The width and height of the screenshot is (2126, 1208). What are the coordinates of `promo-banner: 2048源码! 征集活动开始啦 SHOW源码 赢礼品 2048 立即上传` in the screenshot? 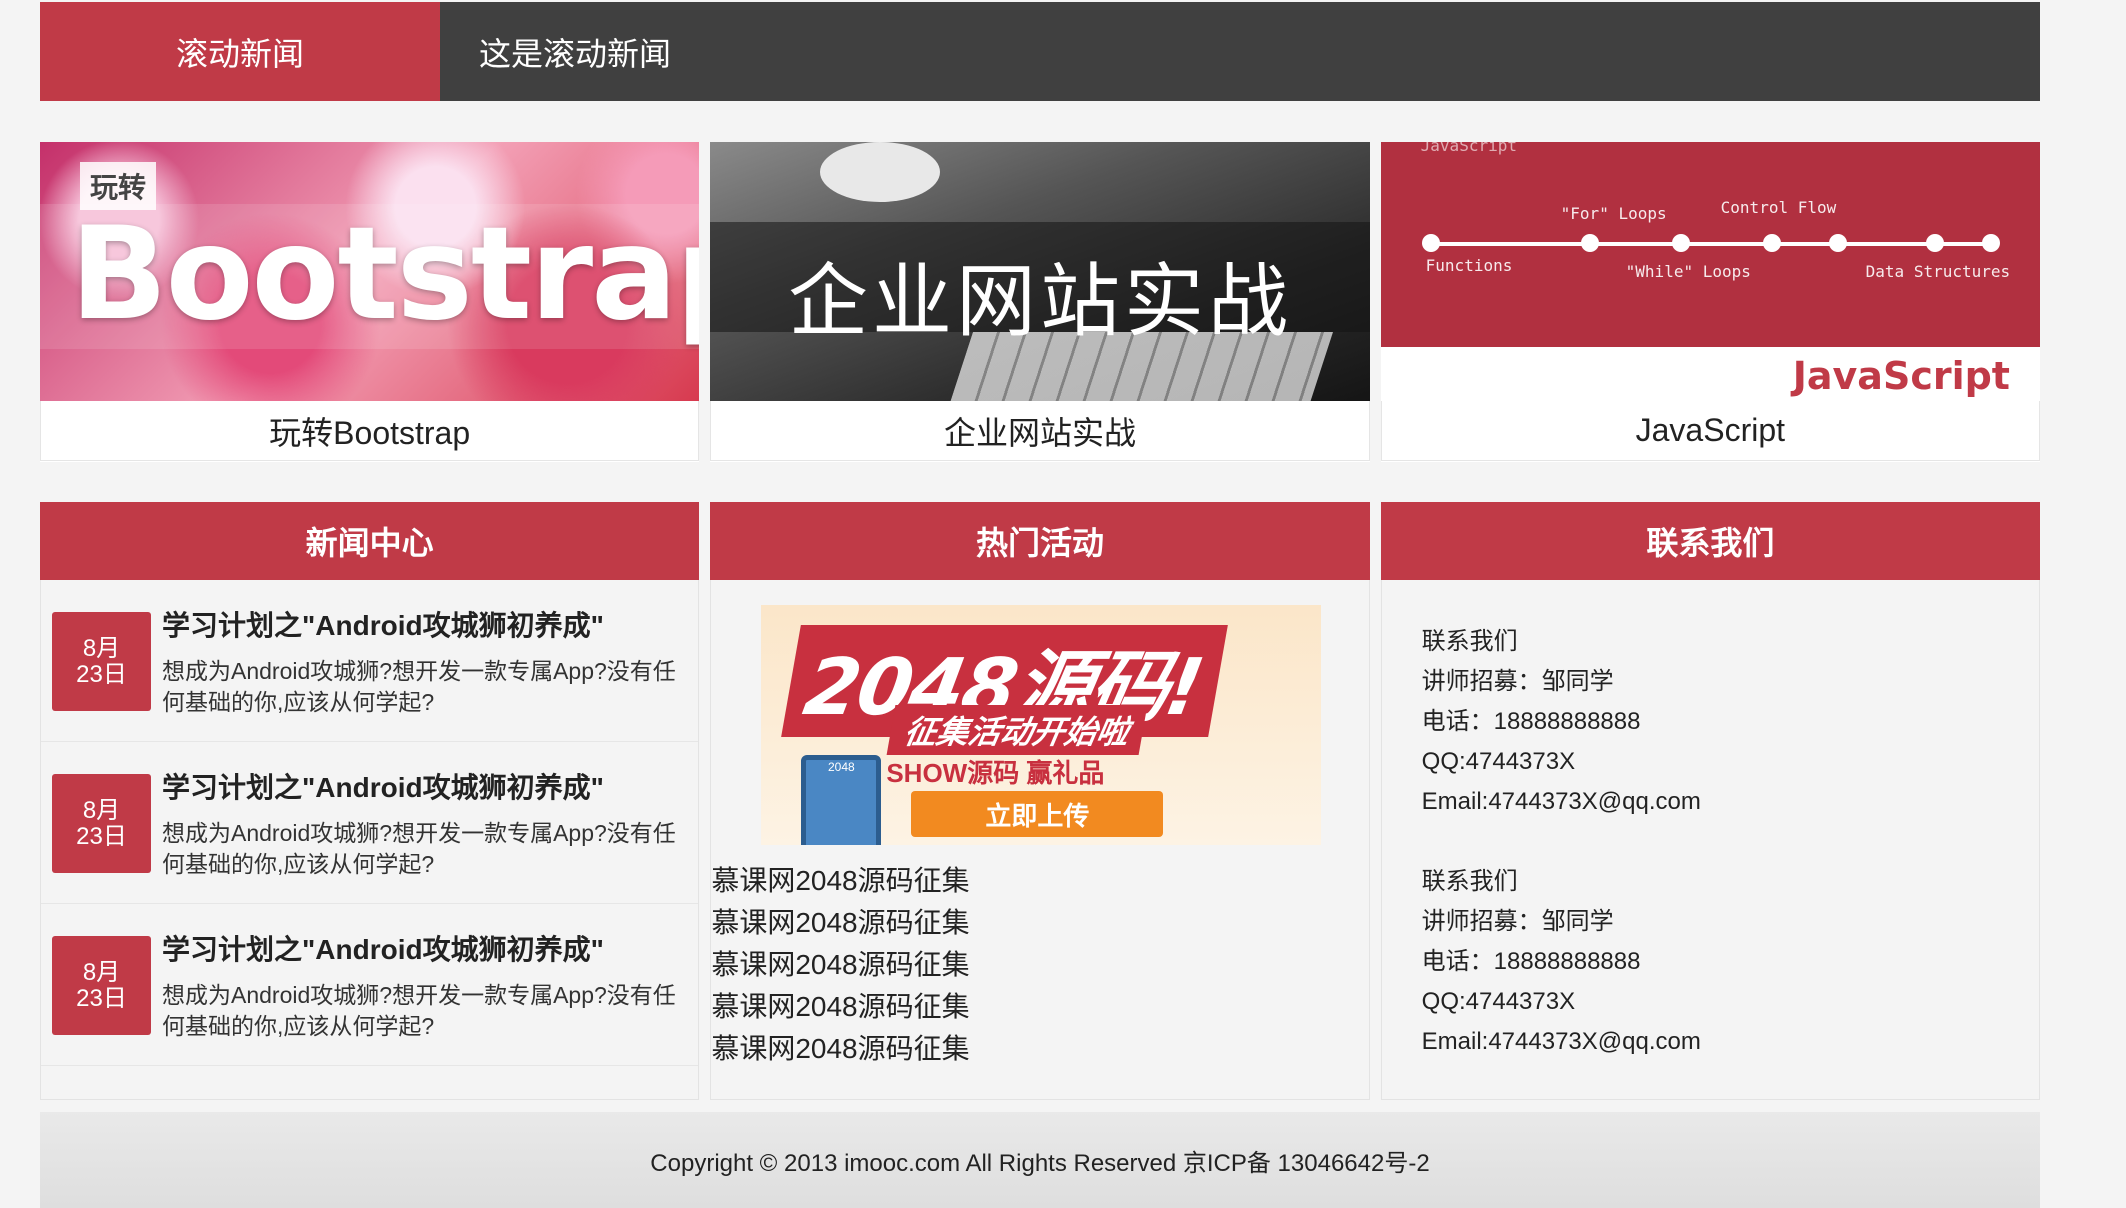 It's located at (1041, 725).